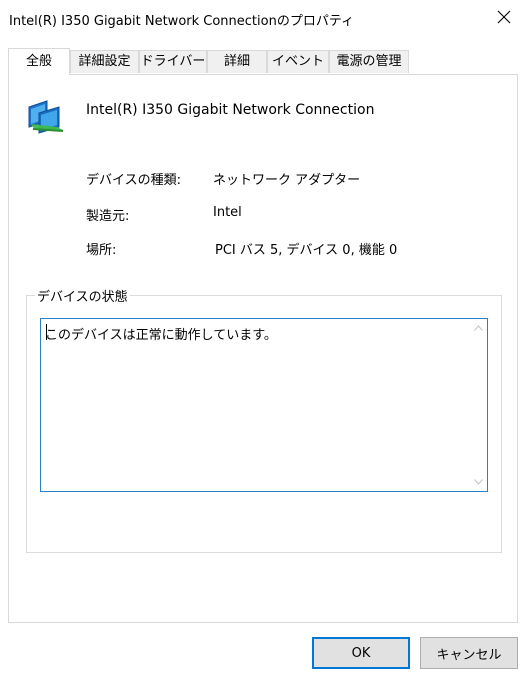 The width and height of the screenshot is (527, 680). Describe the element at coordinates (369, 61) in the screenshot. I see `tab-power-management: 電源の管理` at that location.